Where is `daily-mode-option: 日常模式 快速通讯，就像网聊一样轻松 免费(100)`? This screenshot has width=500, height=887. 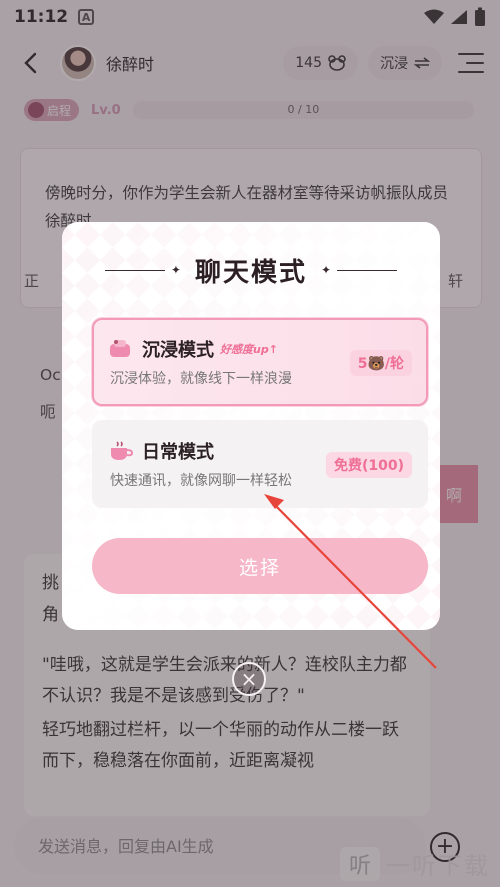 daily-mode-option: 日常模式 快速通讯，就像网聊一样轻松 免费(100) is located at coordinates (260, 464).